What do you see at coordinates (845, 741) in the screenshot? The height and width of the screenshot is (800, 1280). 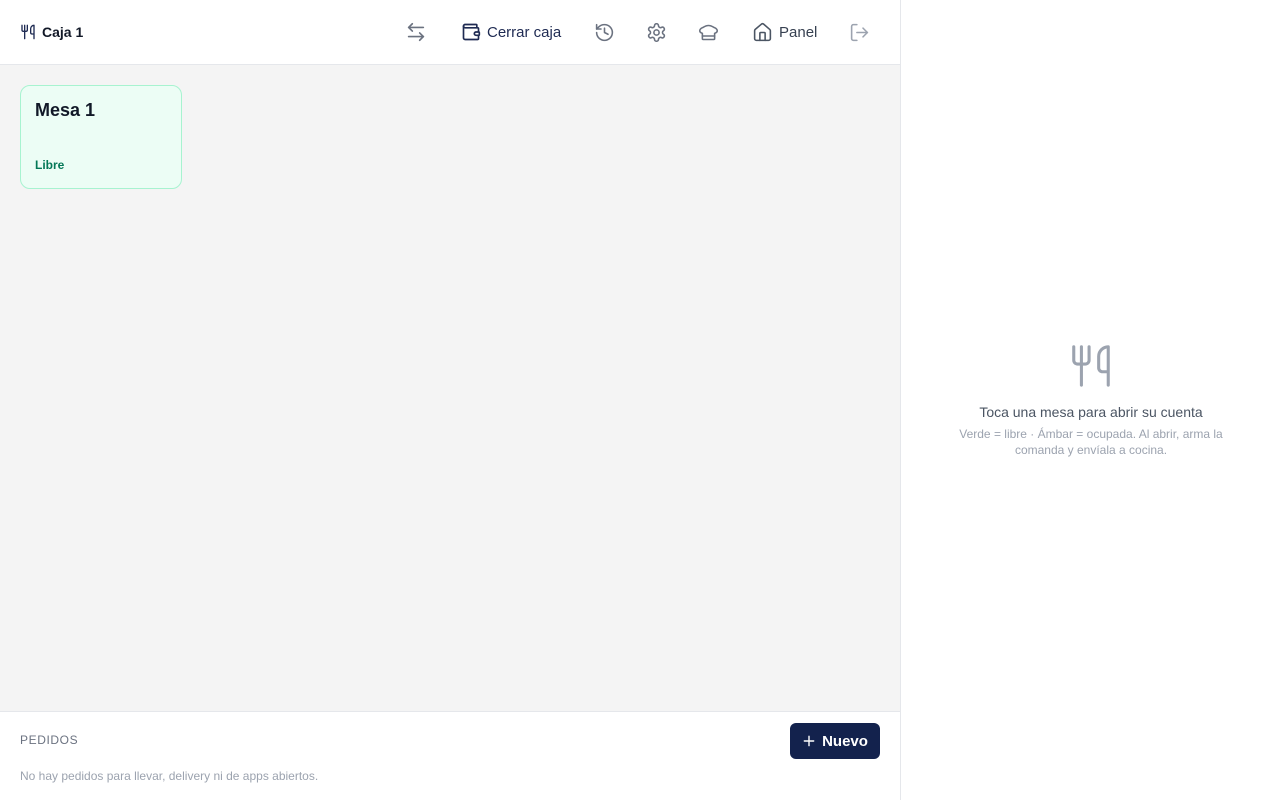 I see `new-order-label: Nuevo` at bounding box center [845, 741].